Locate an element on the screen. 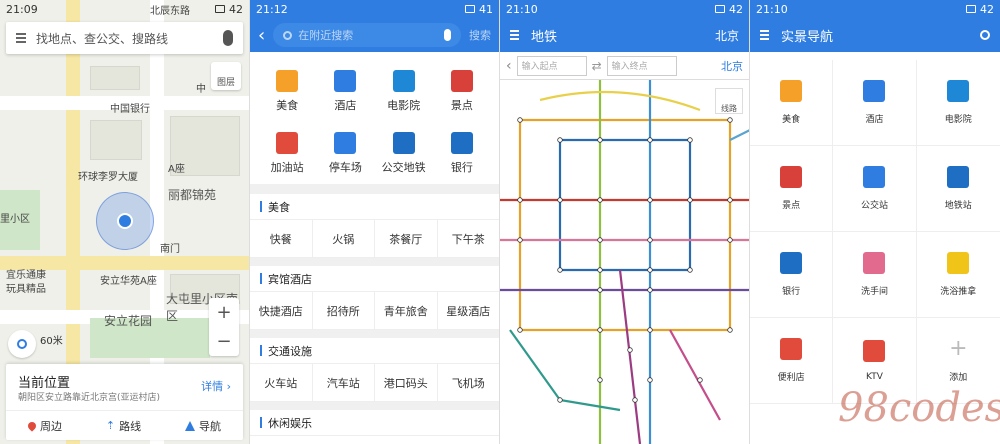 The image size is (1000, 444). city-link: 北京 is located at coordinates (732, 66).